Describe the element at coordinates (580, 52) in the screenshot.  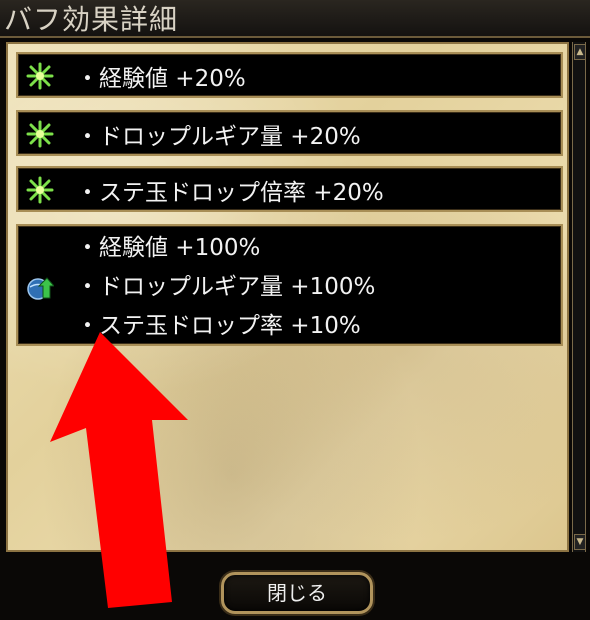
I see `scroll-up-icon: ▲` at that location.